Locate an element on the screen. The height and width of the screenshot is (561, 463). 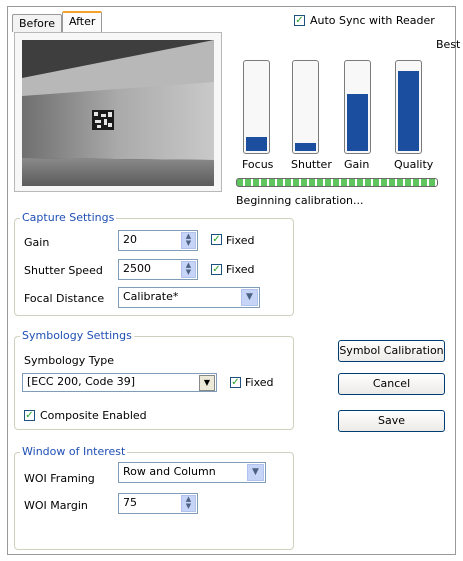
symbol-calibration-button: Symbol Calibration is located at coordinates (391, 351).